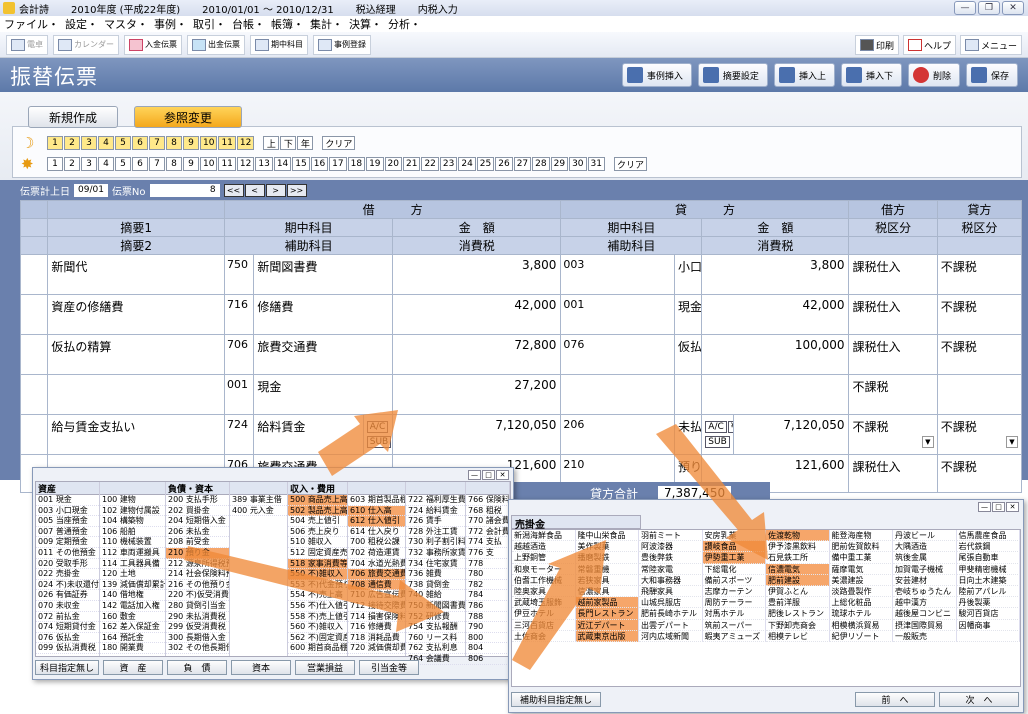 The width and height of the screenshot is (1028, 714). Describe the element at coordinates (617, 314) in the screenshot. I see `credit-code-cell: 001` at that location.